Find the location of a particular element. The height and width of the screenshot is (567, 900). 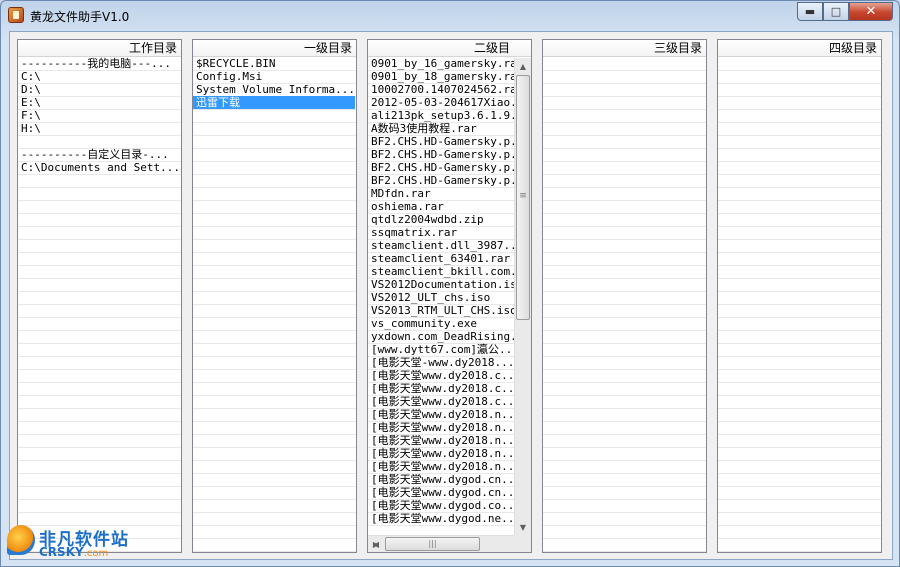

grip-icon: ≡ is located at coordinates (523, 196).